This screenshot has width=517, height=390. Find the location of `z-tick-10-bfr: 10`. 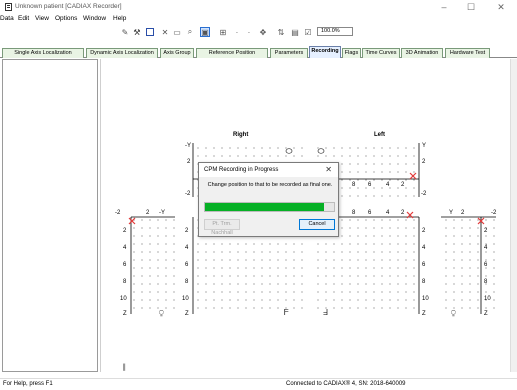

z-tick-10-bfr: 10 is located at coordinates (487, 299).